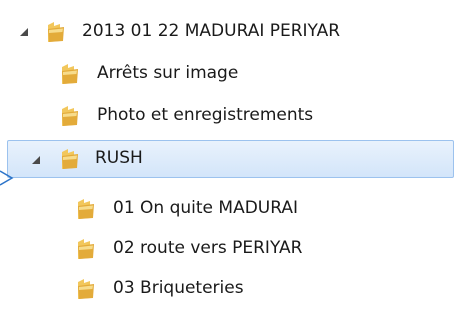 This screenshot has width=454, height=309. What do you see at coordinates (205, 115) in the screenshot?
I see `tree-item-label: Photo et enregistrements` at bounding box center [205, 115].